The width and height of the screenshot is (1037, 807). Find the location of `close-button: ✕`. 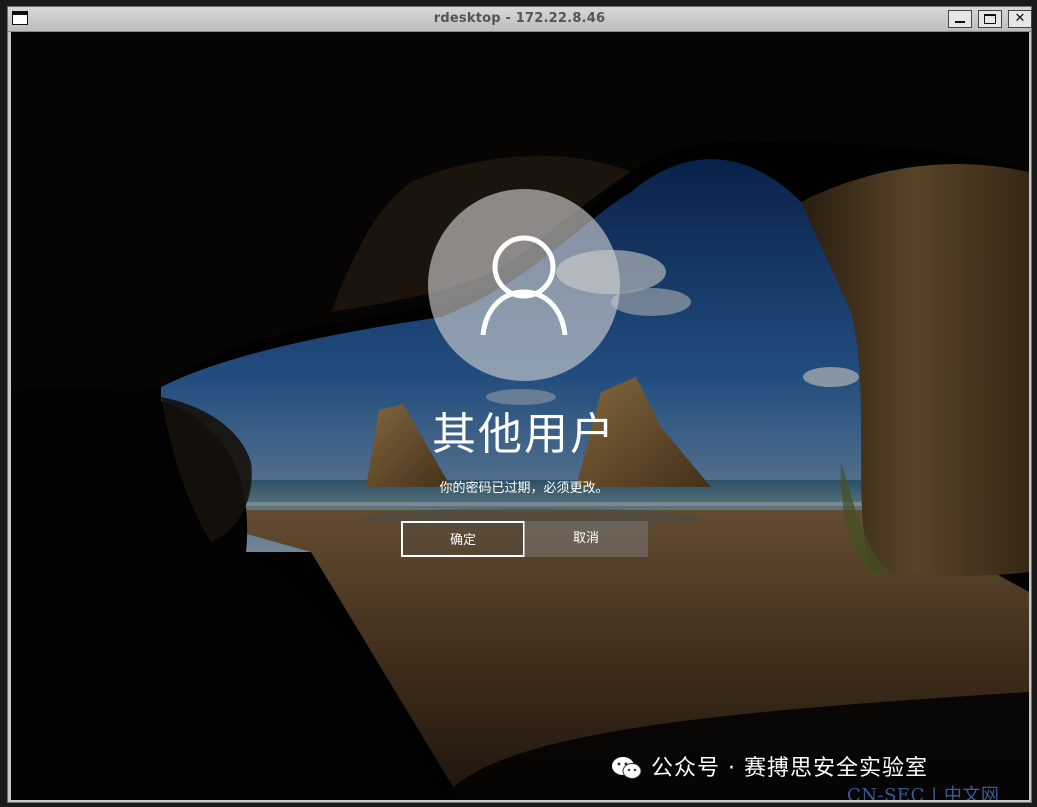

close-button: ✕ is located at coordinates (1020, 19).